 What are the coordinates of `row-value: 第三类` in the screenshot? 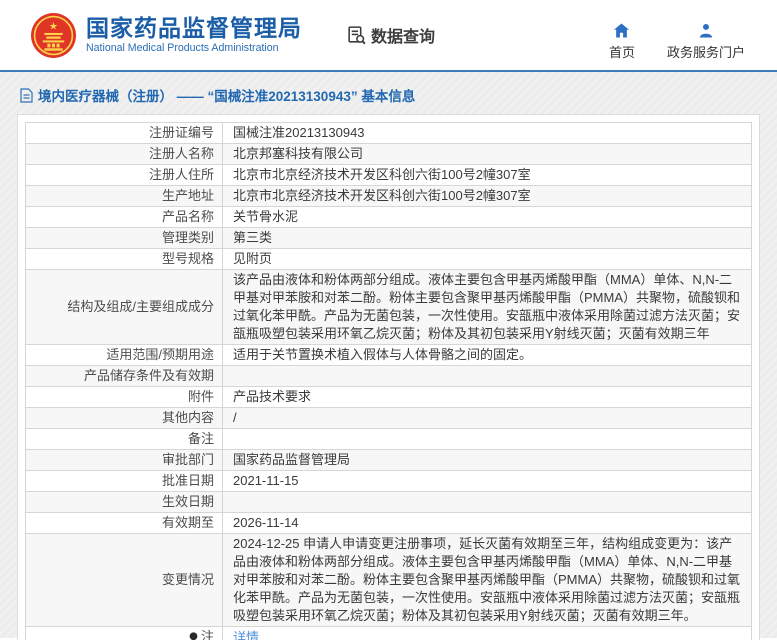 It's located at (487, 238).